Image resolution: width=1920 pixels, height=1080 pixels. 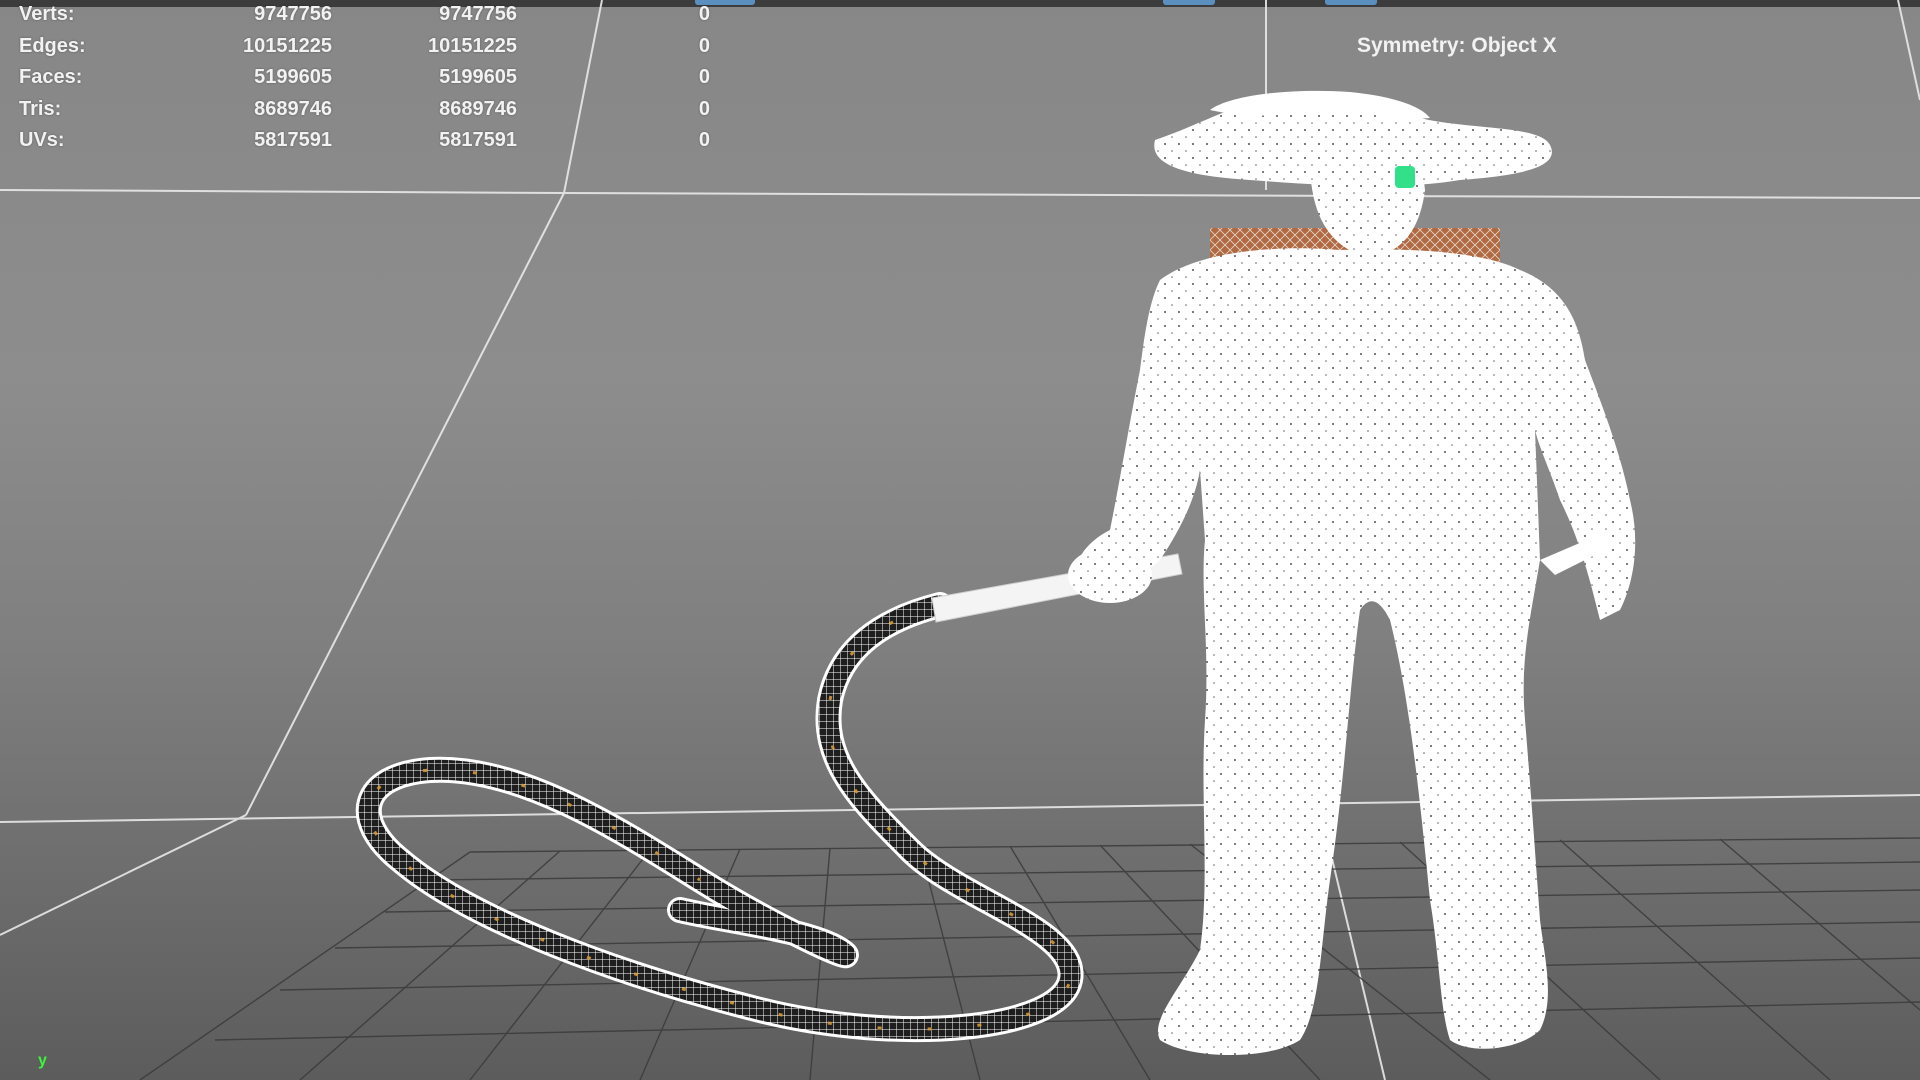 What do you see at coordinates (287, 46) in the screenshot?
I see `hud-value-1: 10151225` at bounding box center [287, 46].